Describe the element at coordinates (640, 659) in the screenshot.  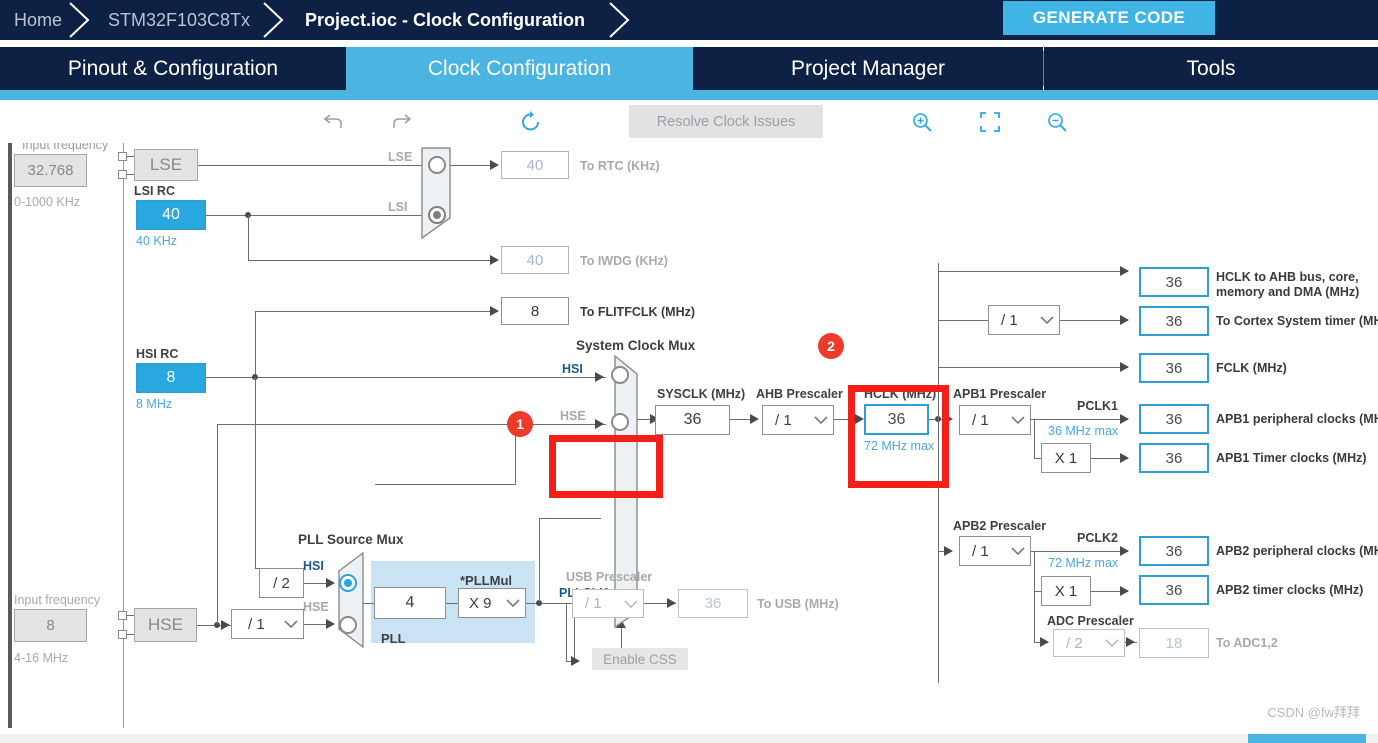
I see `enable-css-button: Enable CSS` at that location.